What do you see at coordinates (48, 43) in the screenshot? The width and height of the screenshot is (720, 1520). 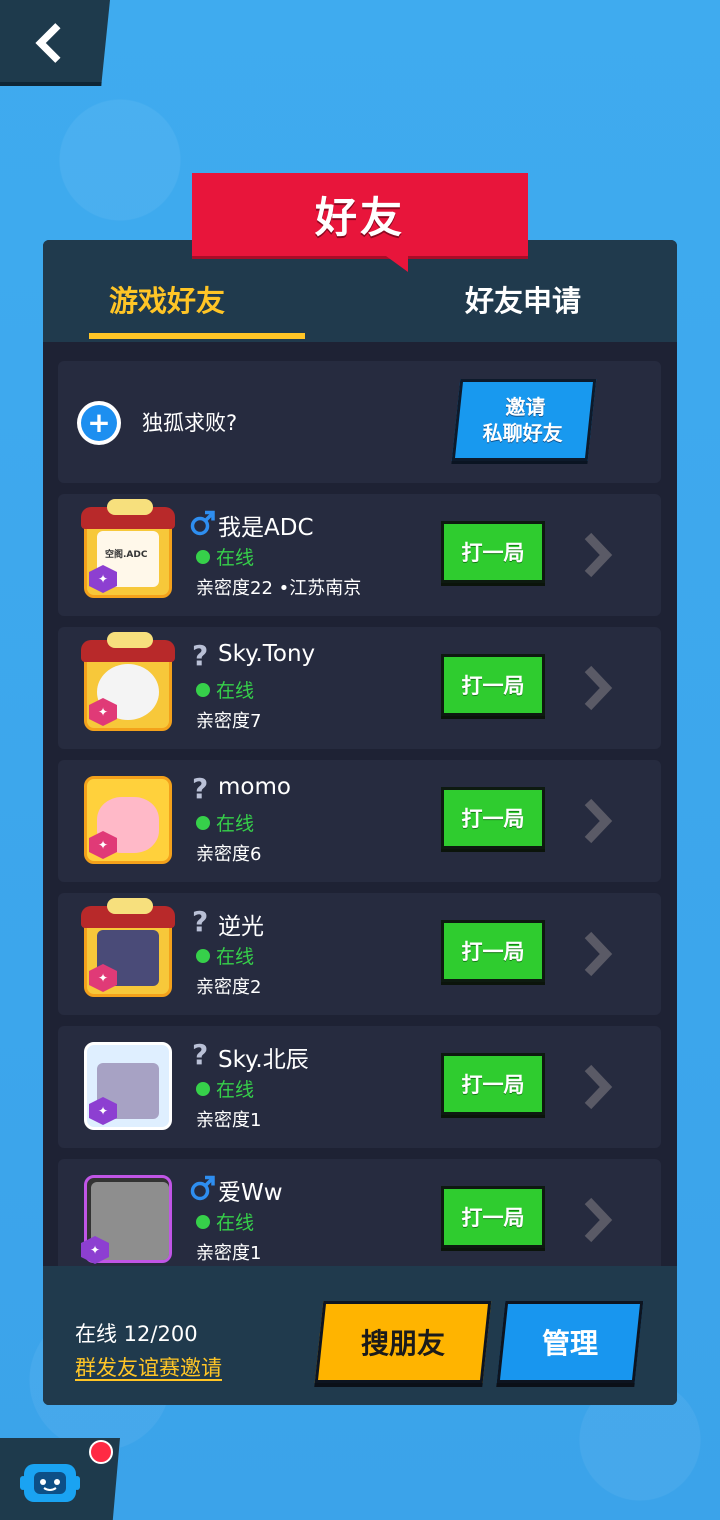 I see `back-chevron-icon` at bounding box center [48, 43].